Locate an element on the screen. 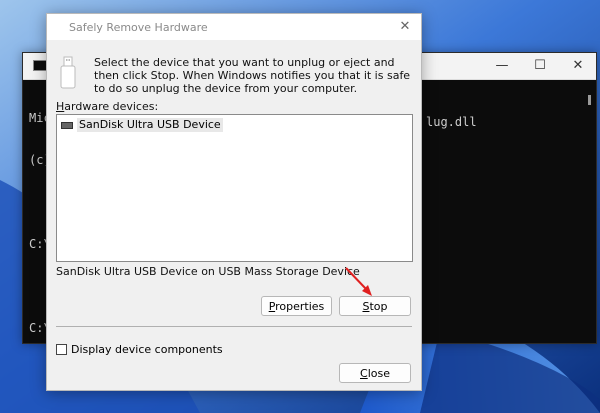 The image size is (600, 413). usb-drive-icon is located at coordinates (68, 72).